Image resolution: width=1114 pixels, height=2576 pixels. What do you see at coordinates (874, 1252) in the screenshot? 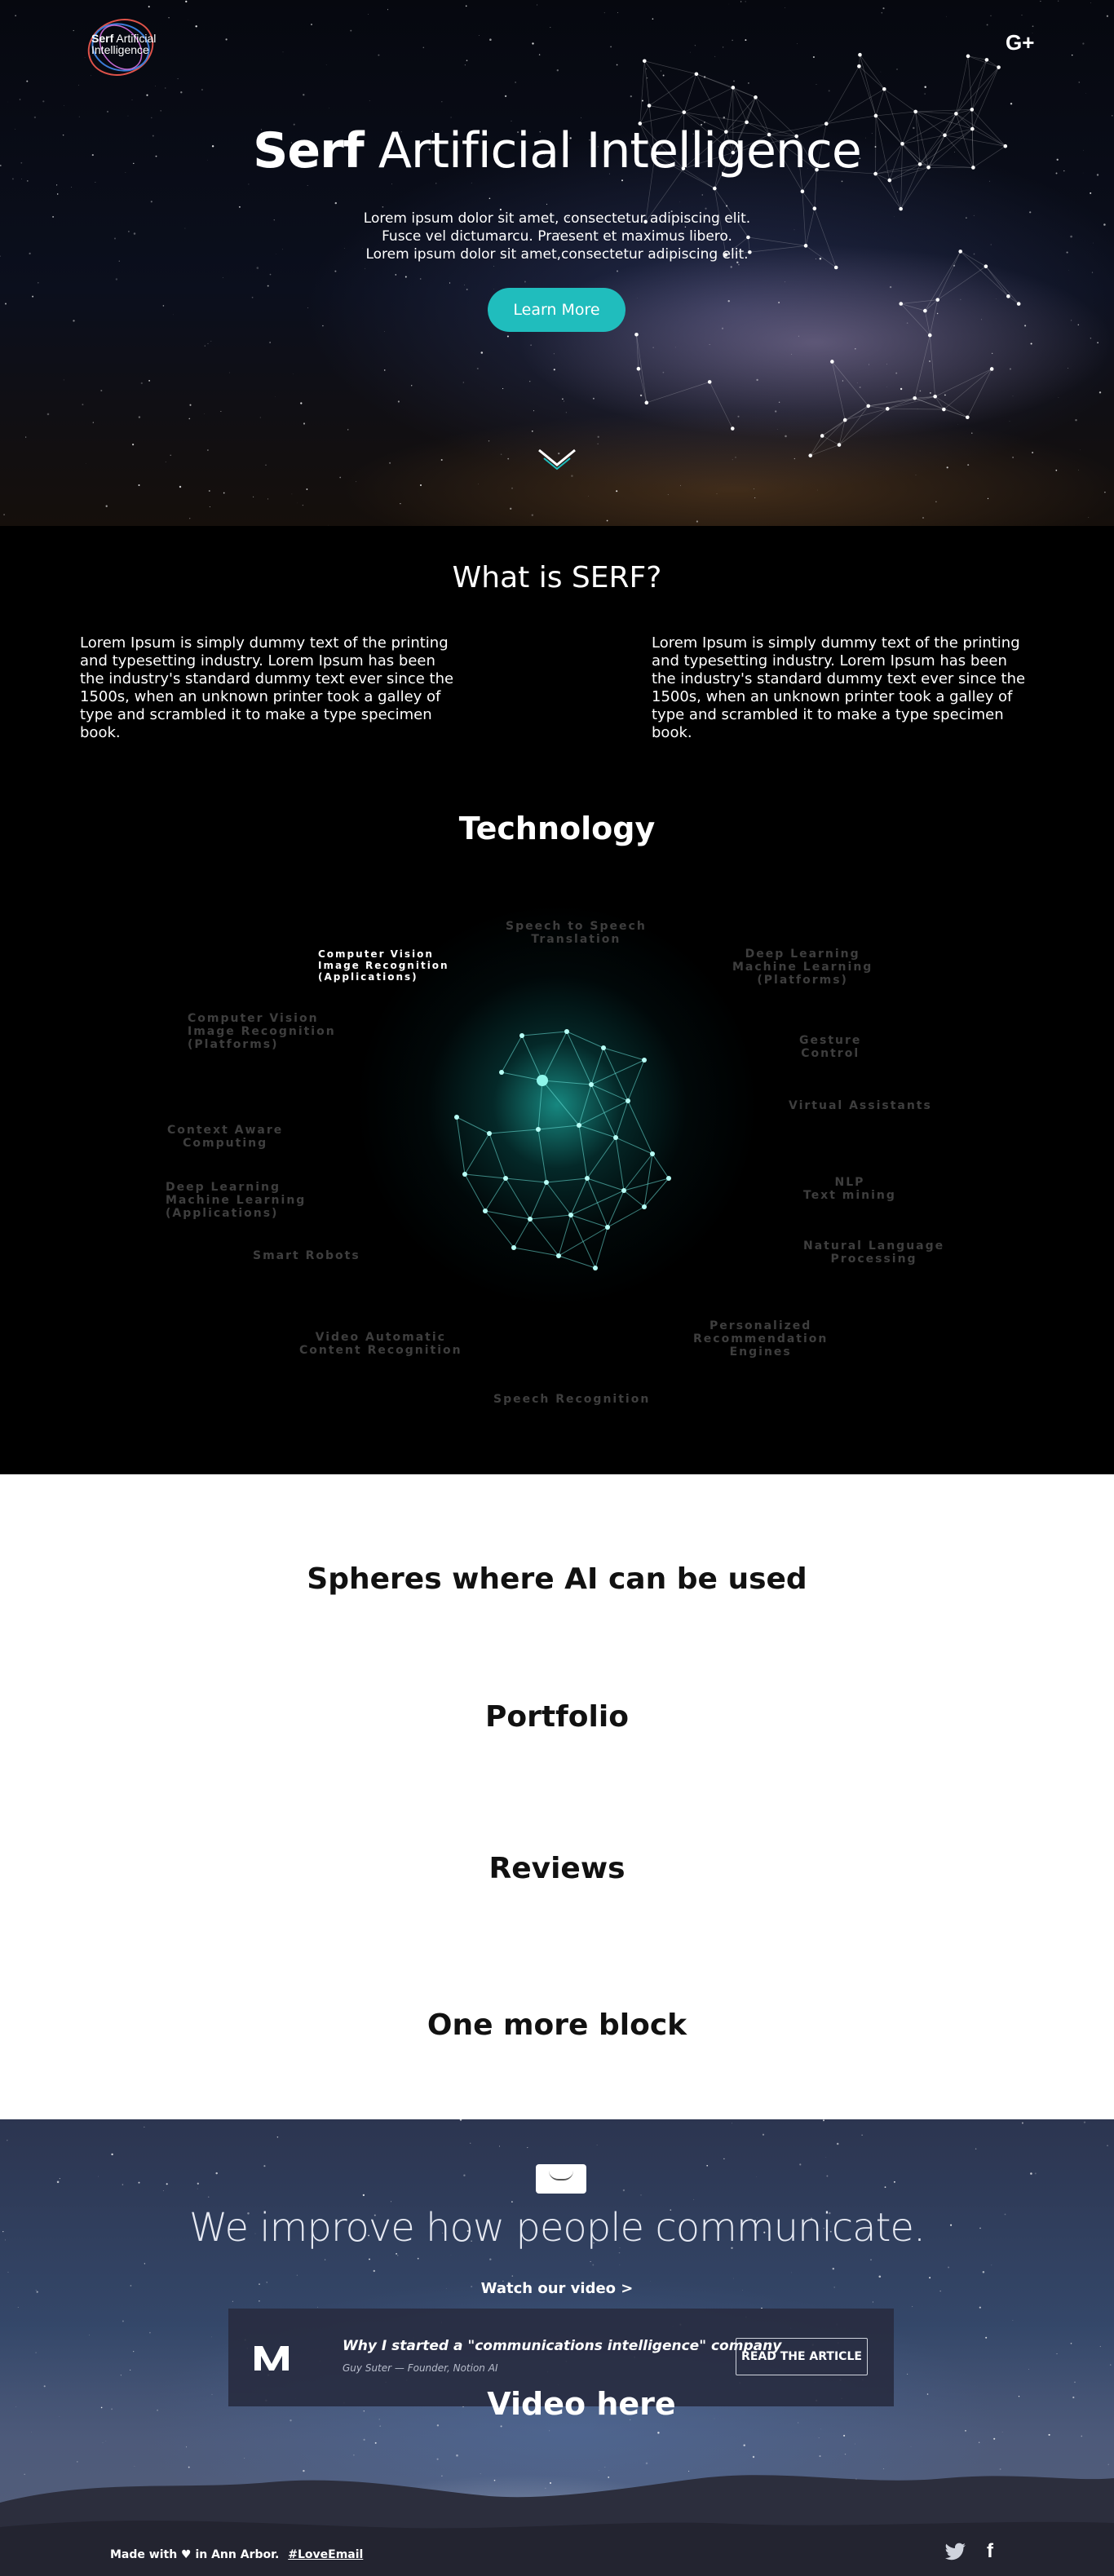
I see `tech-label-natural-language: Natural Language Processing` at bounding box center [874, 1252].